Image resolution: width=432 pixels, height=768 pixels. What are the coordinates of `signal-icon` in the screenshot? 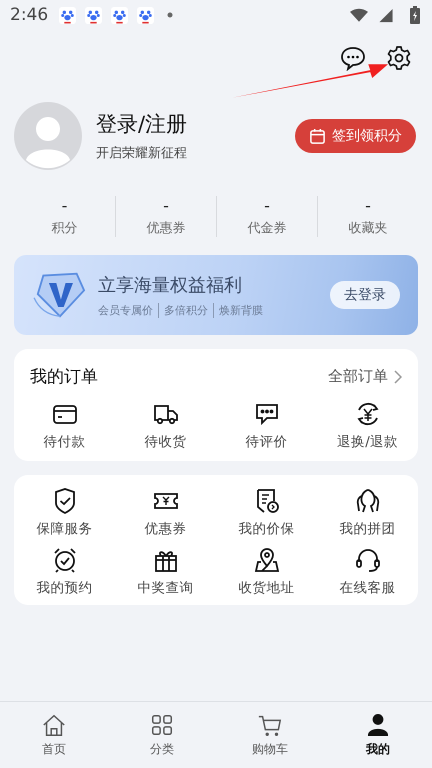 It's located at (386, 15).